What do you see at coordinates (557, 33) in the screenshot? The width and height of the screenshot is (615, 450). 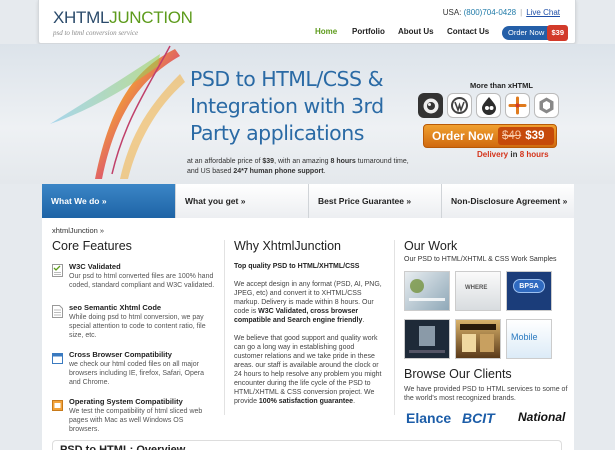 I see `order-price-badge: $39` at bounding box center [557, 33].